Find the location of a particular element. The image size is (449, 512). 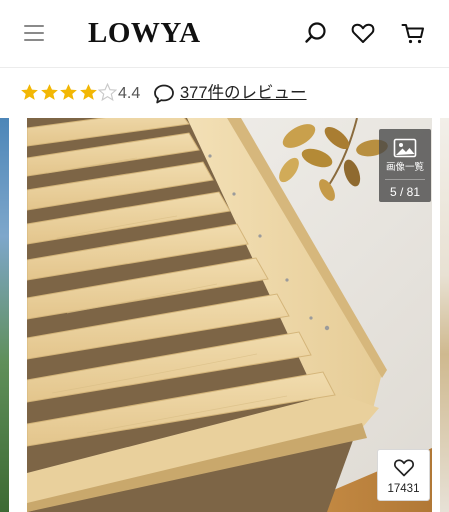

next-image-peek is located at coordinates (444, 315).